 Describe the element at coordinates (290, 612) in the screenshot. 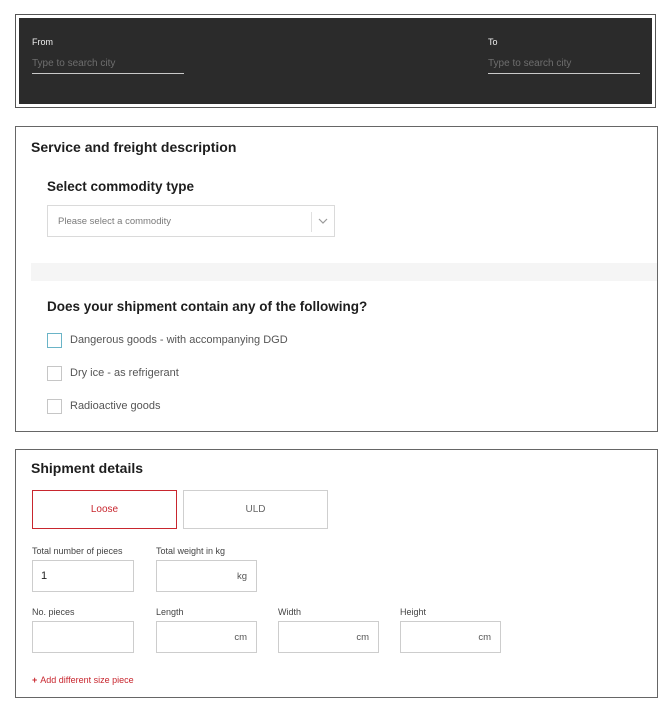

I see `width-label: Width` at that location.